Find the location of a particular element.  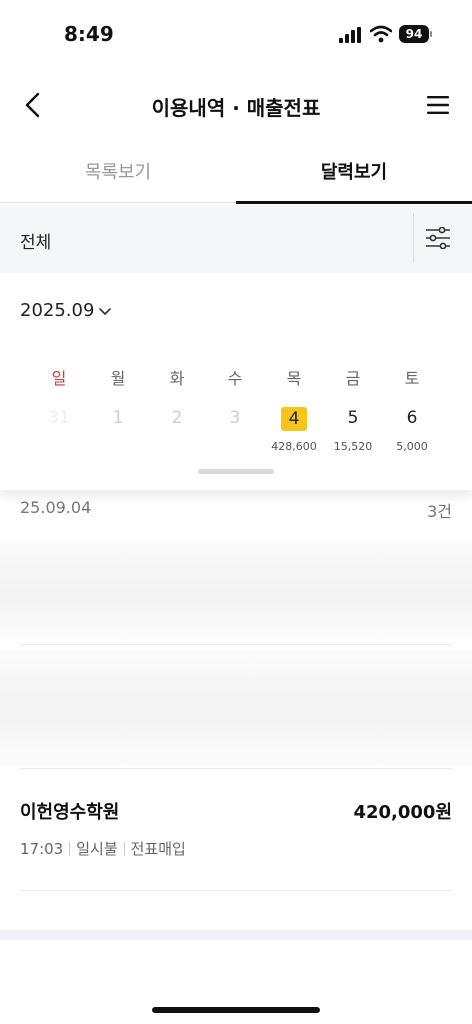

weekday-mon: 월 is located at coordinates (118, 378).